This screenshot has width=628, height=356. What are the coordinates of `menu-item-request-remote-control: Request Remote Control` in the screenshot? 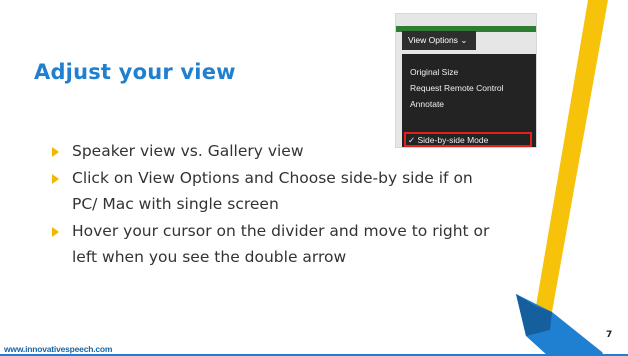 It's located at (457, 88).